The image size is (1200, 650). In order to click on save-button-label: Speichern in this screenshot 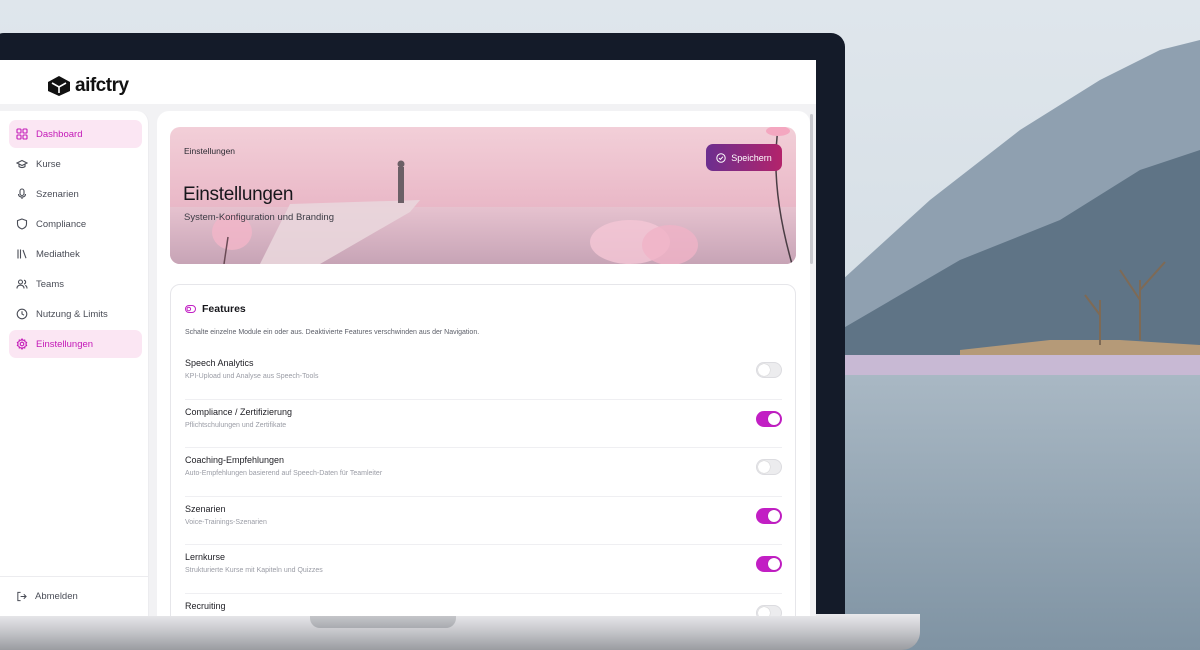, I will do `click(751, 157)`.